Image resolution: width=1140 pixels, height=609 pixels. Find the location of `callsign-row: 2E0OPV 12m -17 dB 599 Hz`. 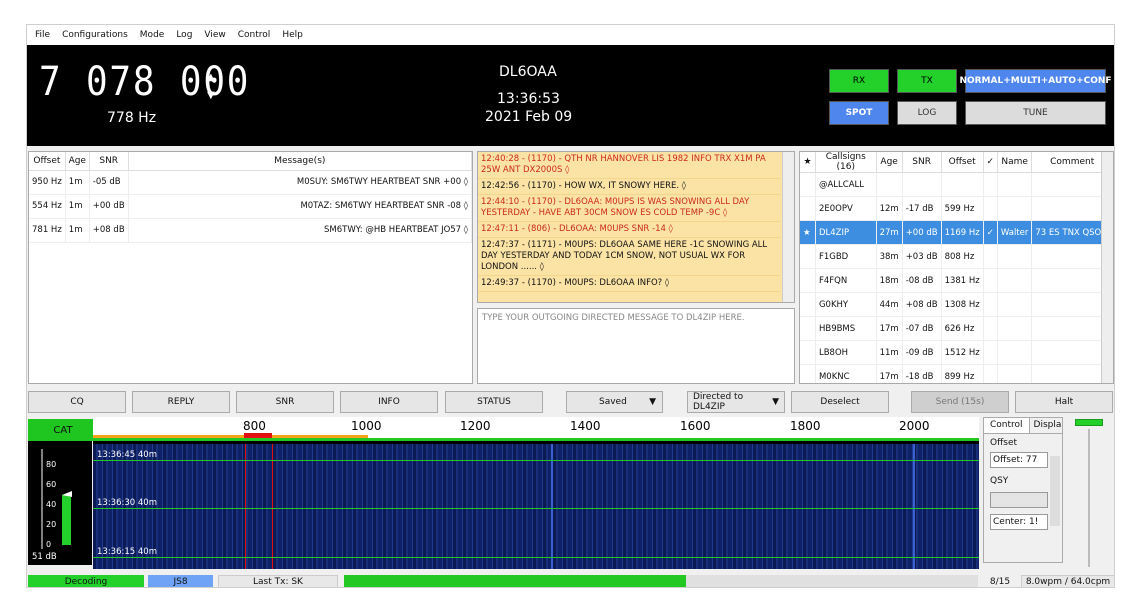

callsign-row: 2E0OPV 12m -17 dB 599 Hz is located at coordinates (956, 208).